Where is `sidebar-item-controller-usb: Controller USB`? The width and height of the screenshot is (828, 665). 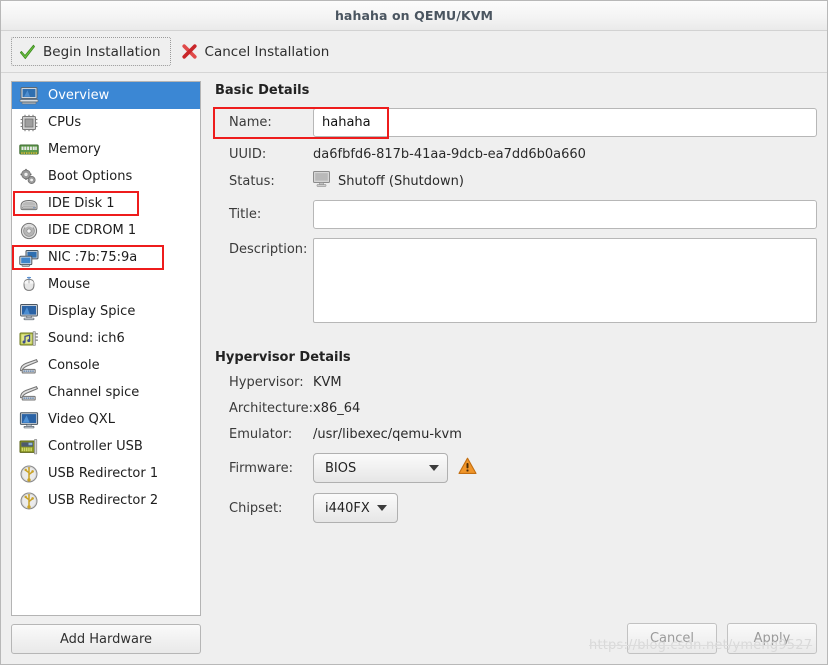 sidebar-item-controller-usb: Controller USB is located at coordinates (106, 446).